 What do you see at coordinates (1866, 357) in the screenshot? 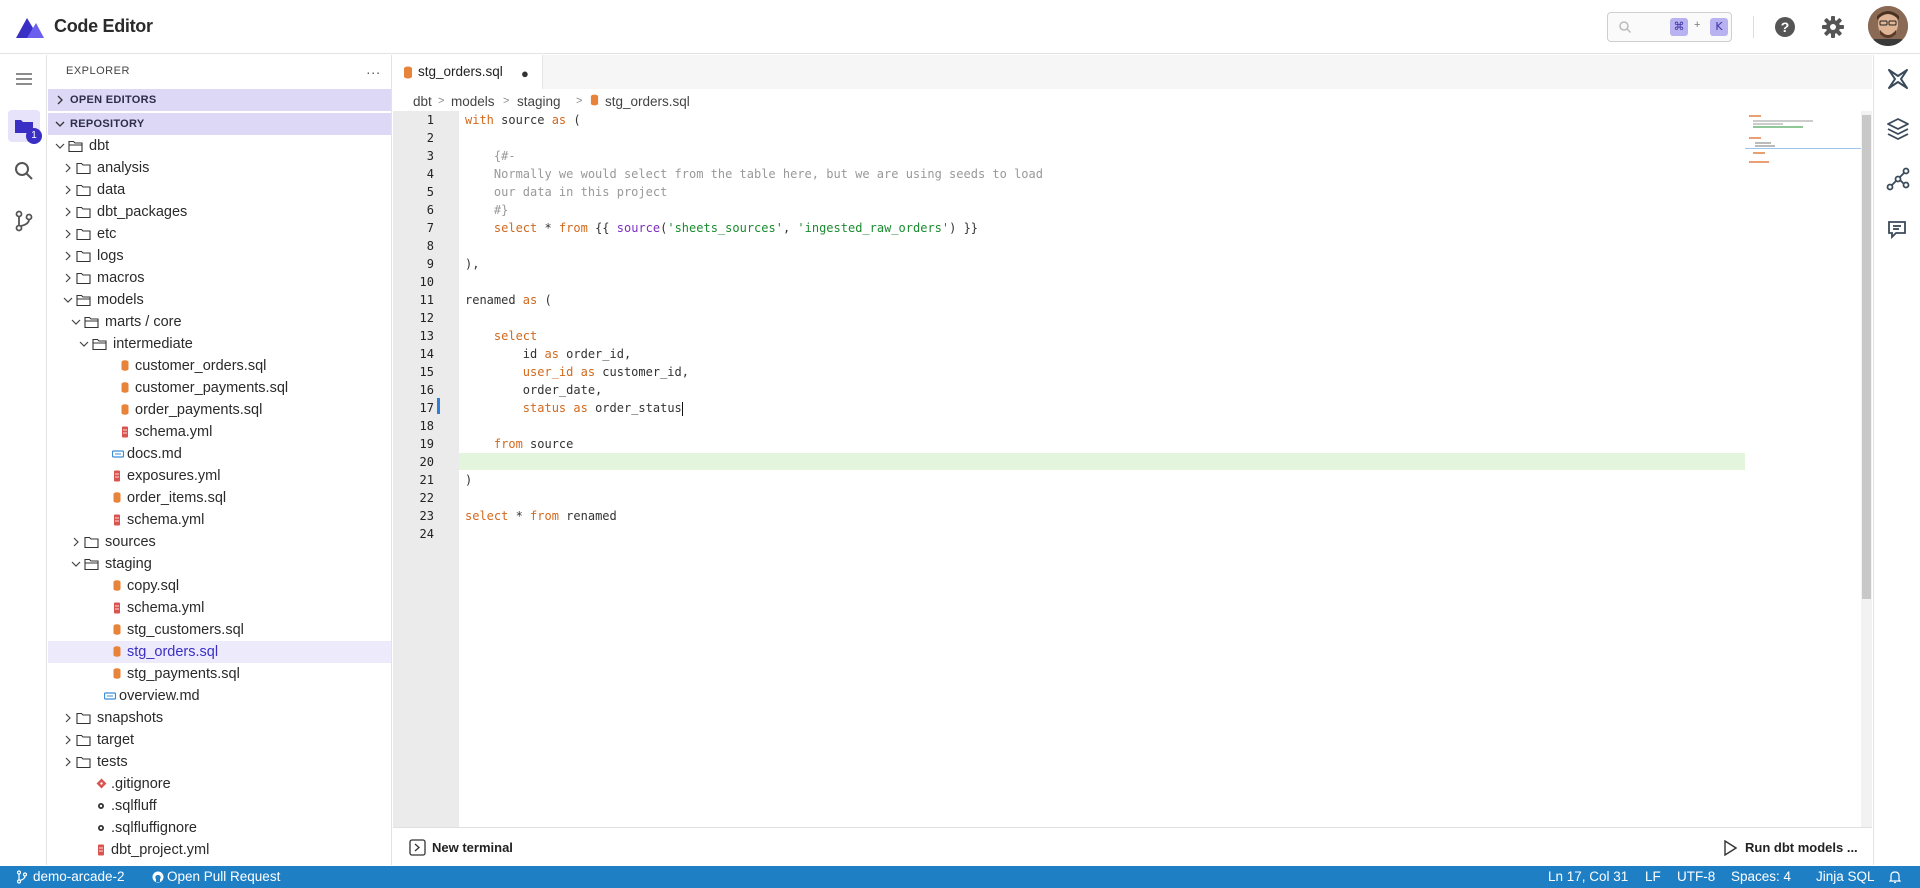
I see `vertical-scrollbar-thumb` at bounding box center [1866, 357].